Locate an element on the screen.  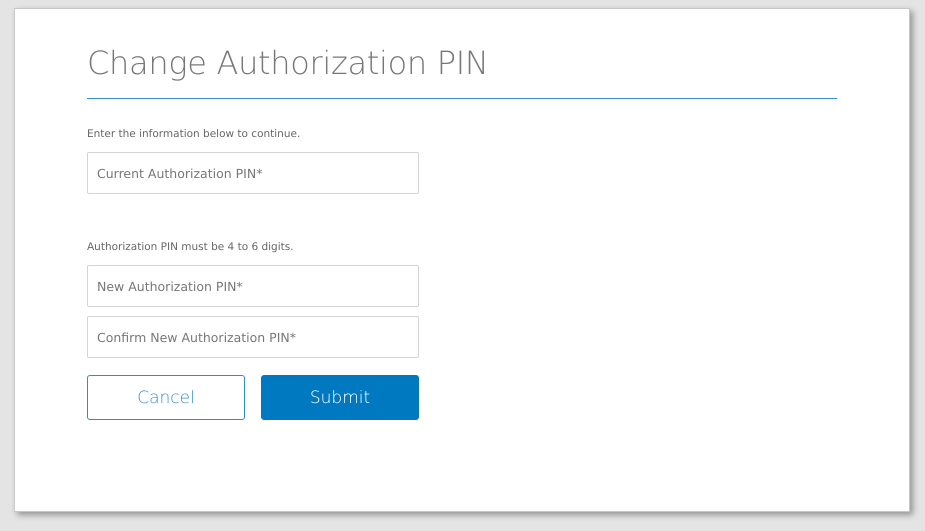
page-title: Change Authorization PIN is located at coordinates (288, 63).